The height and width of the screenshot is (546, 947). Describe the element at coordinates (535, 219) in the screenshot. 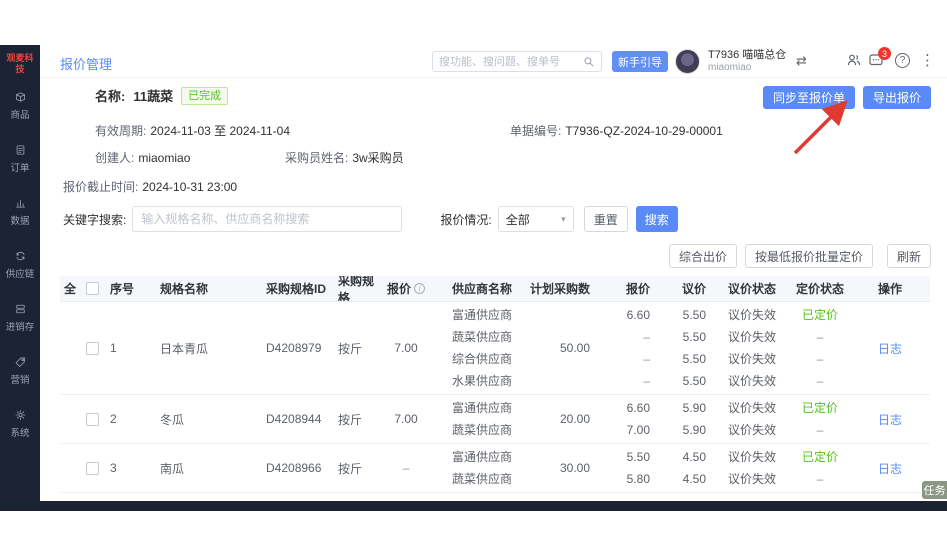

I see `quote-status-select: 全部 ▾` at that location.